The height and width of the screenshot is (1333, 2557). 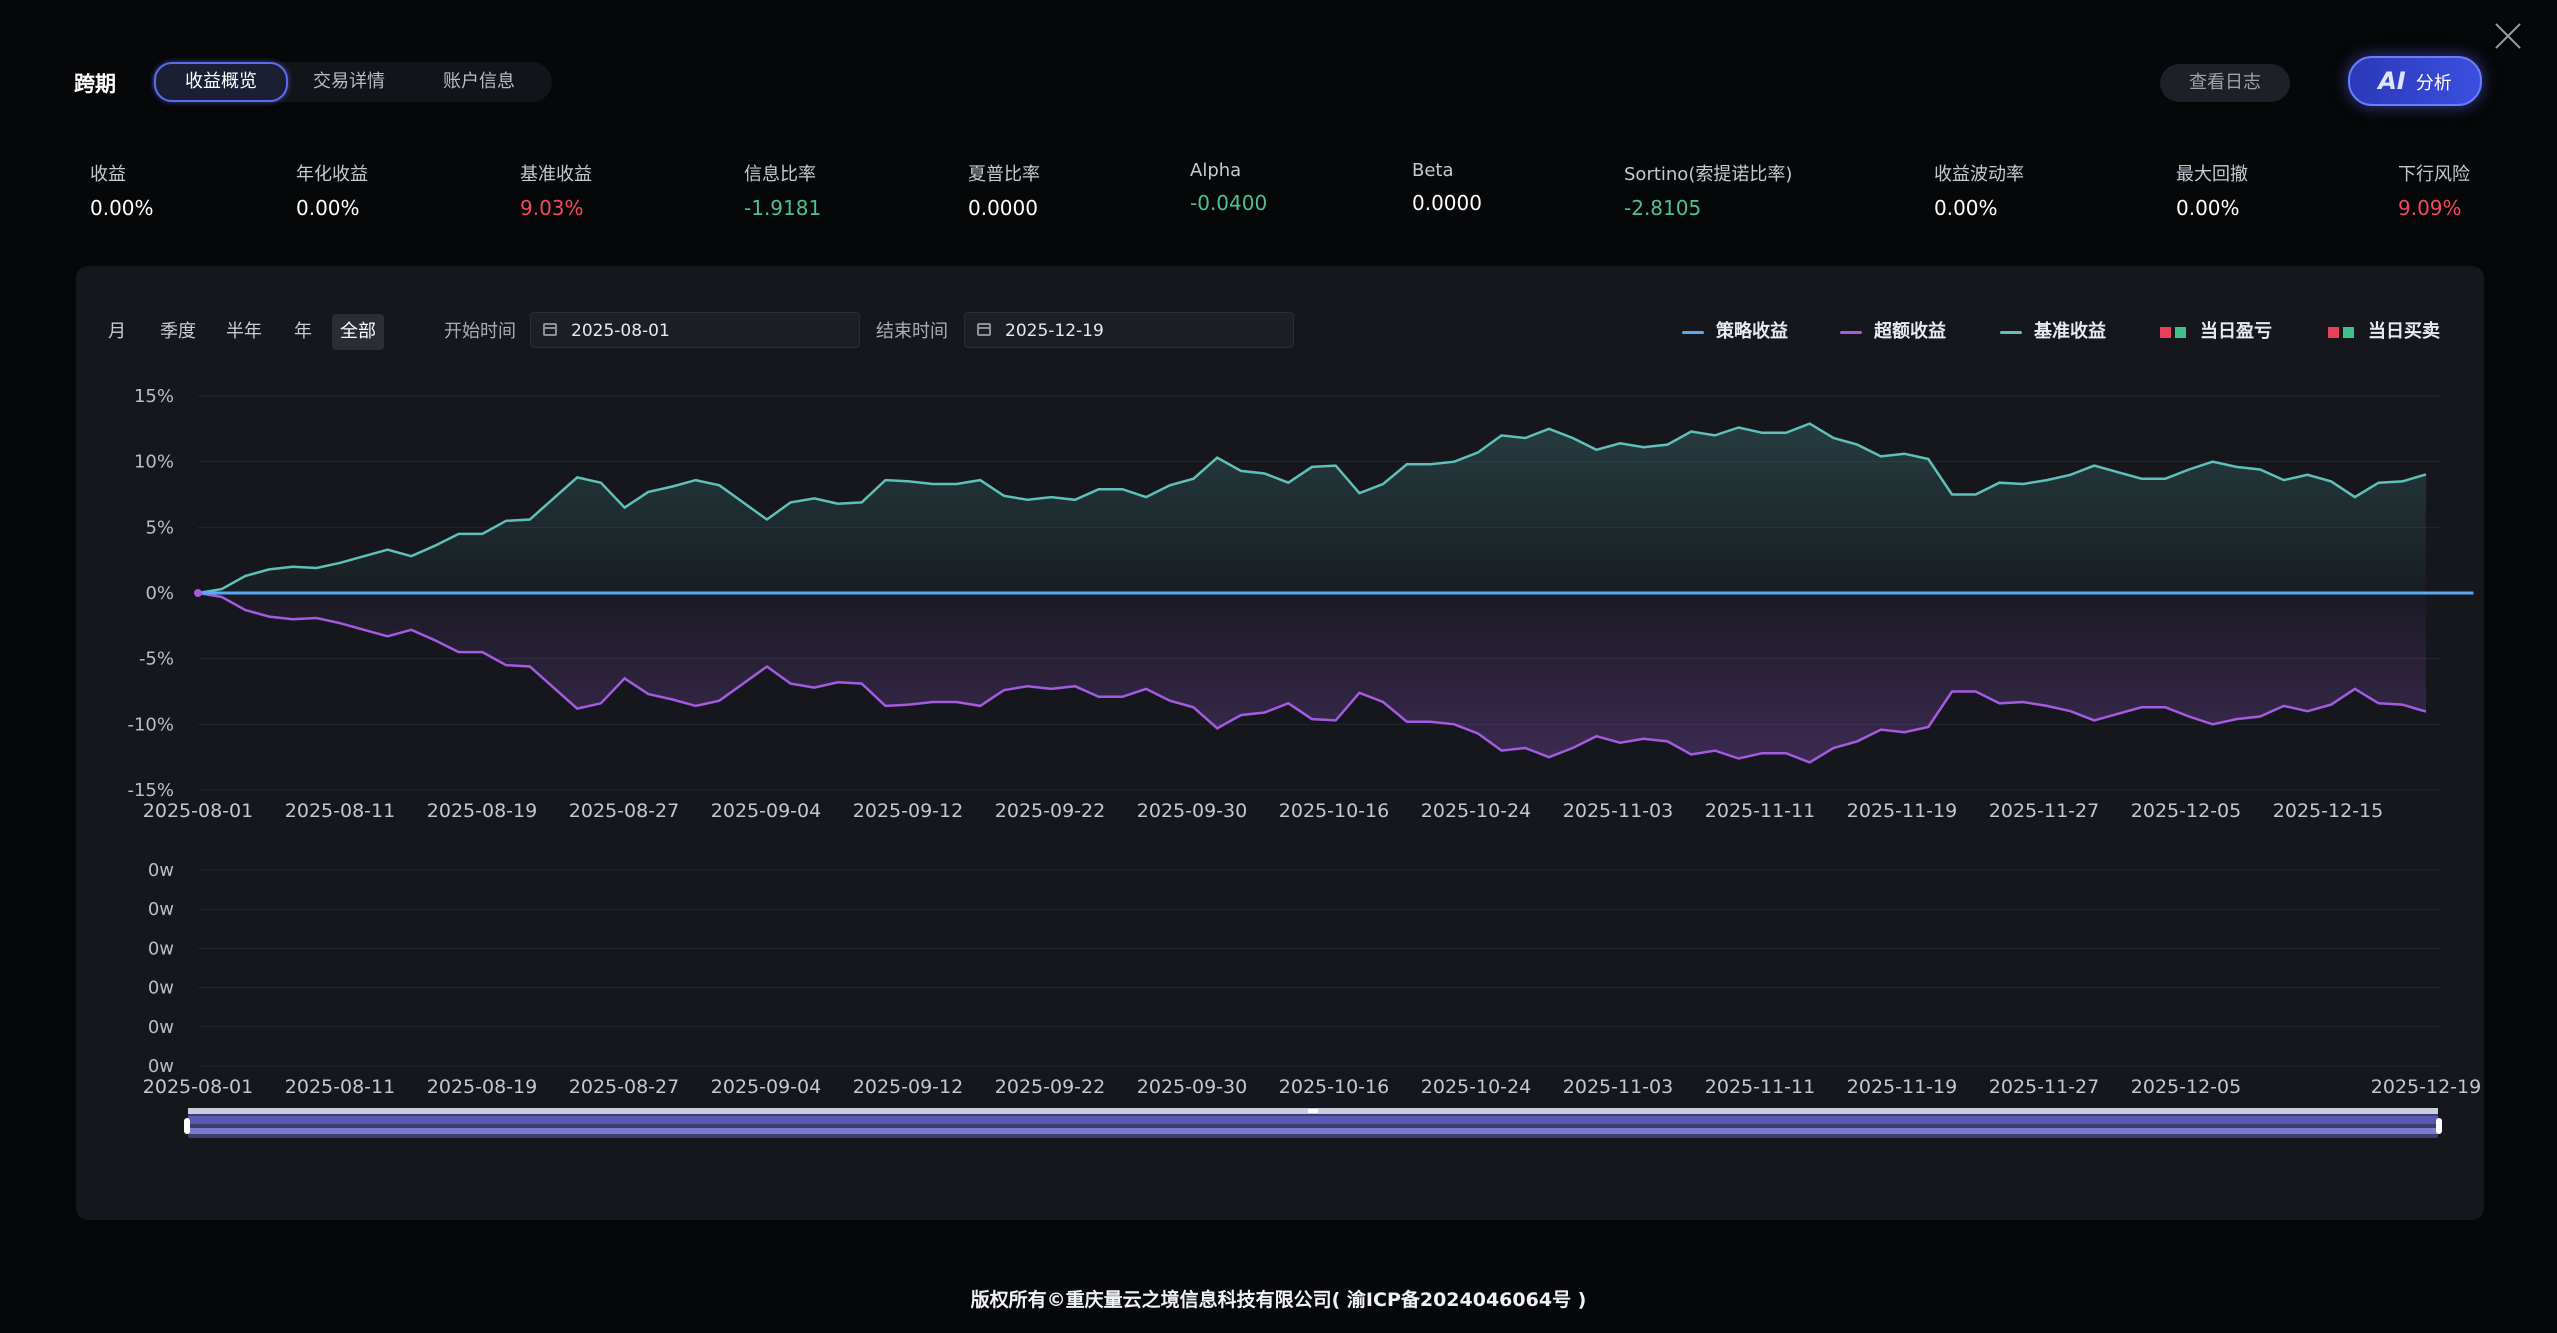 I want to click on y-tick-label: -5%, so click(x=156, y=659).